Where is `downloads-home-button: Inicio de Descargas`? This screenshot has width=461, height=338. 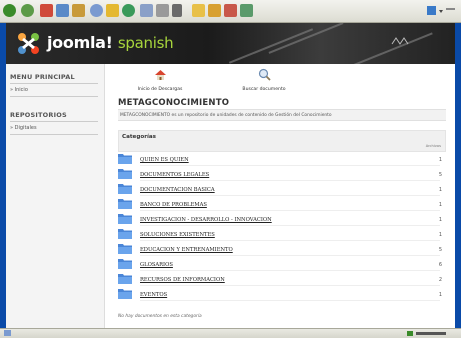
downloads-home-button: Inicio de Descargas is located at coordinates (160, 81).